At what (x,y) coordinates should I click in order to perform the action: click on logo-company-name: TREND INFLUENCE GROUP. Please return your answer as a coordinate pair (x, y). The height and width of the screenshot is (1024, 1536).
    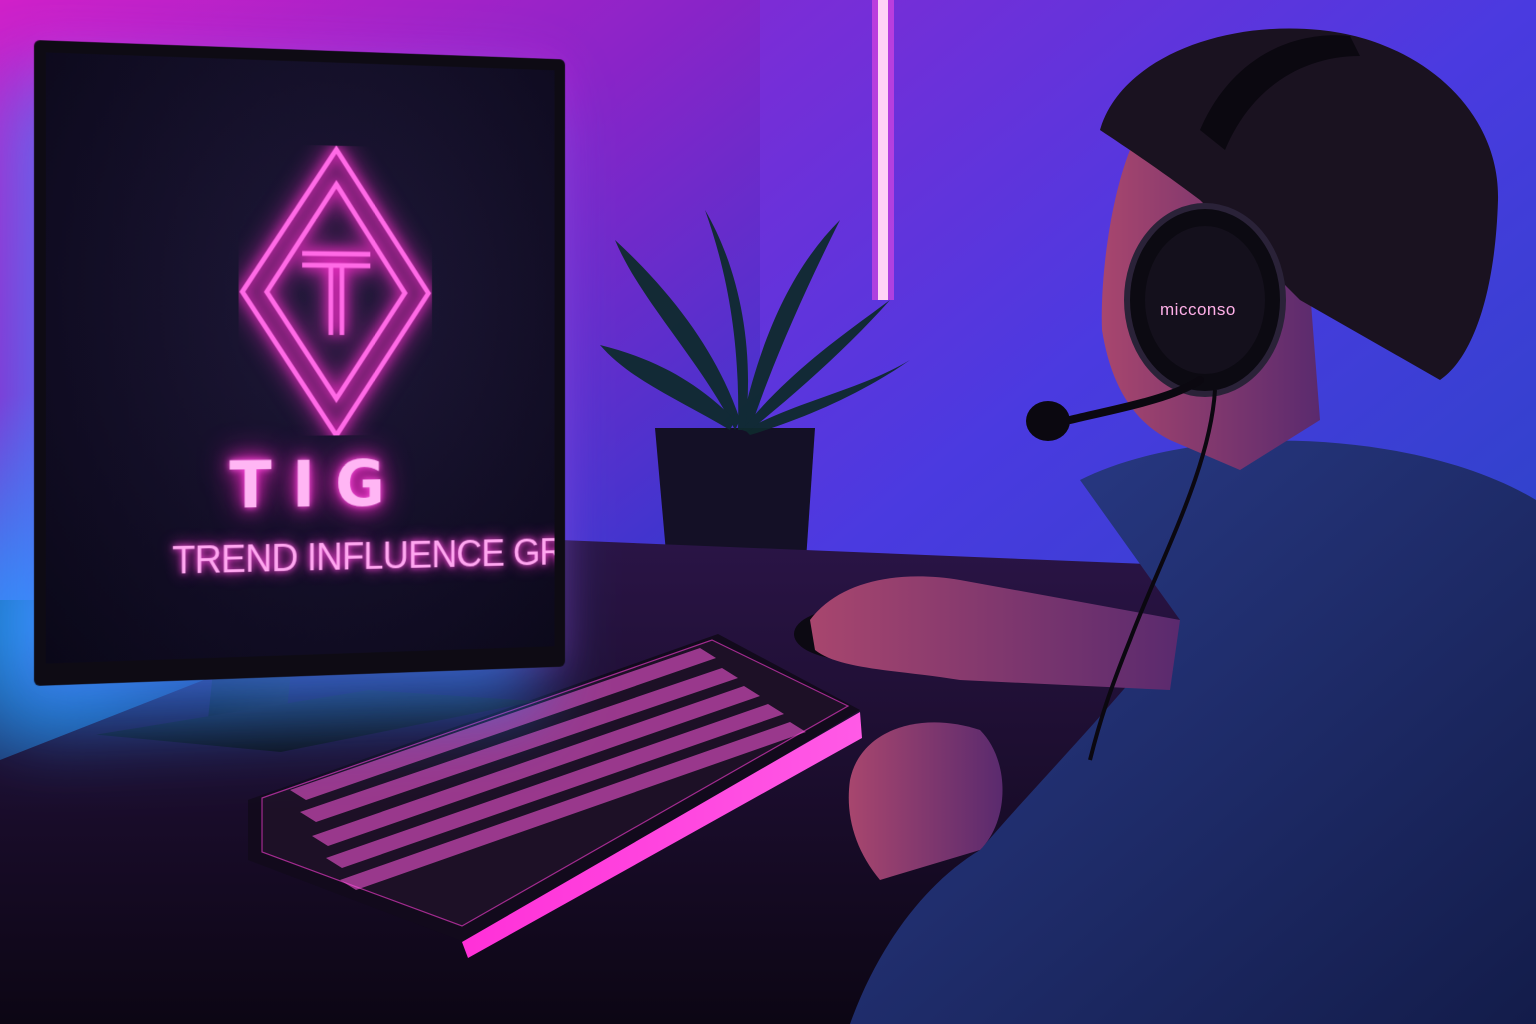
    Looking at the image, I should click on (363, 556).